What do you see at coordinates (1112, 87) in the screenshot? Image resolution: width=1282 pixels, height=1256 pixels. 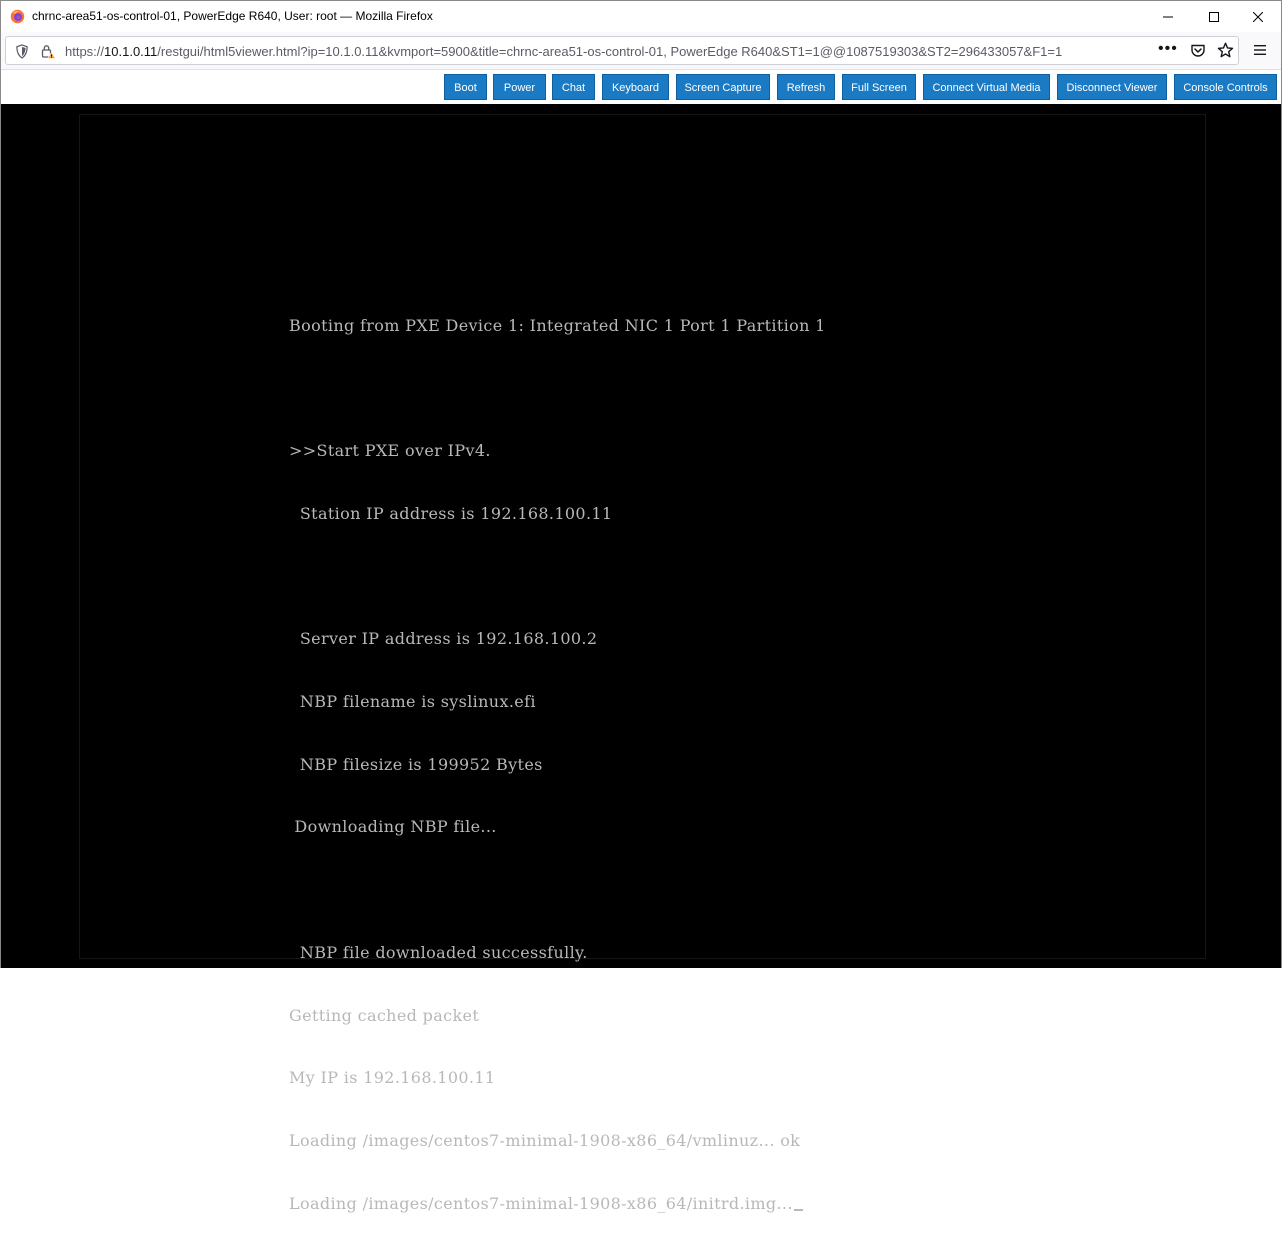 I see `disconnect-viewer-button: Disconnect Viewer` at bounding box center [1112, 87].